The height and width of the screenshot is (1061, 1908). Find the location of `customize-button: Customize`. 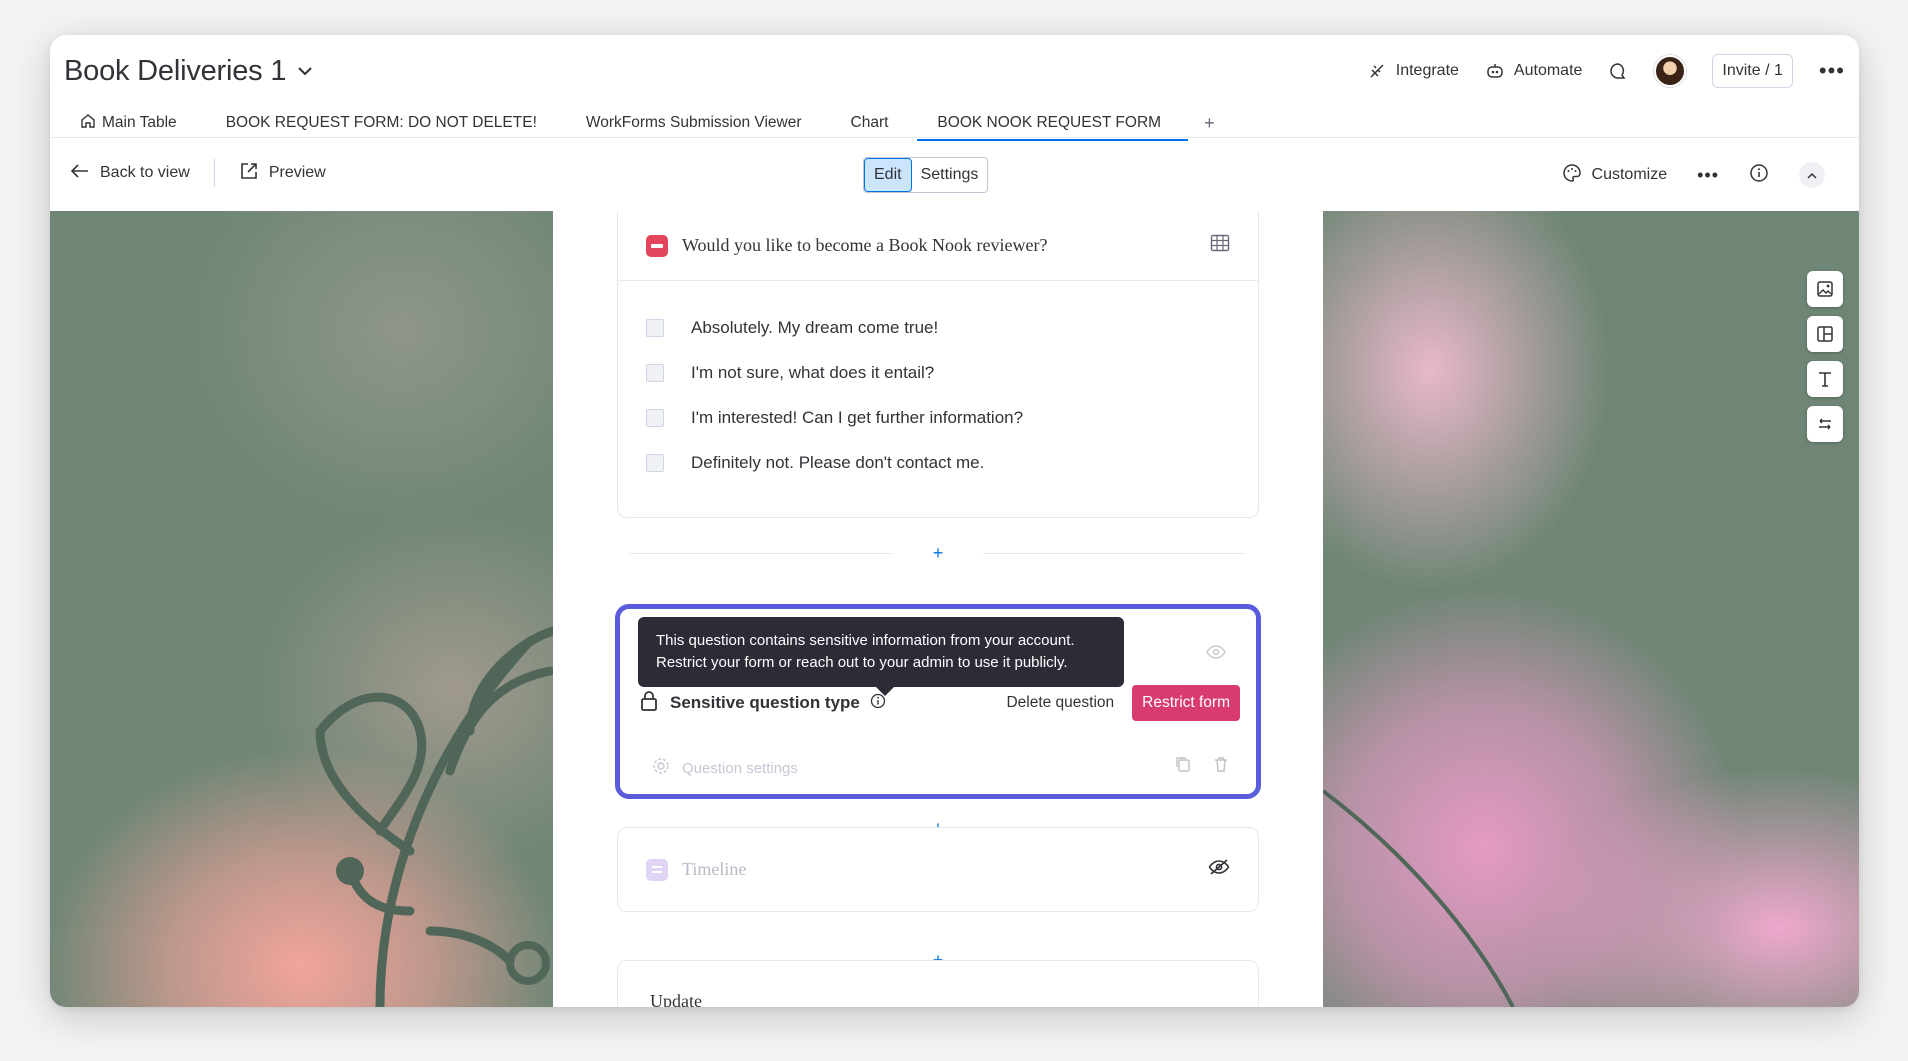

customize-button: Customize is located at coordinates (1615, 175).